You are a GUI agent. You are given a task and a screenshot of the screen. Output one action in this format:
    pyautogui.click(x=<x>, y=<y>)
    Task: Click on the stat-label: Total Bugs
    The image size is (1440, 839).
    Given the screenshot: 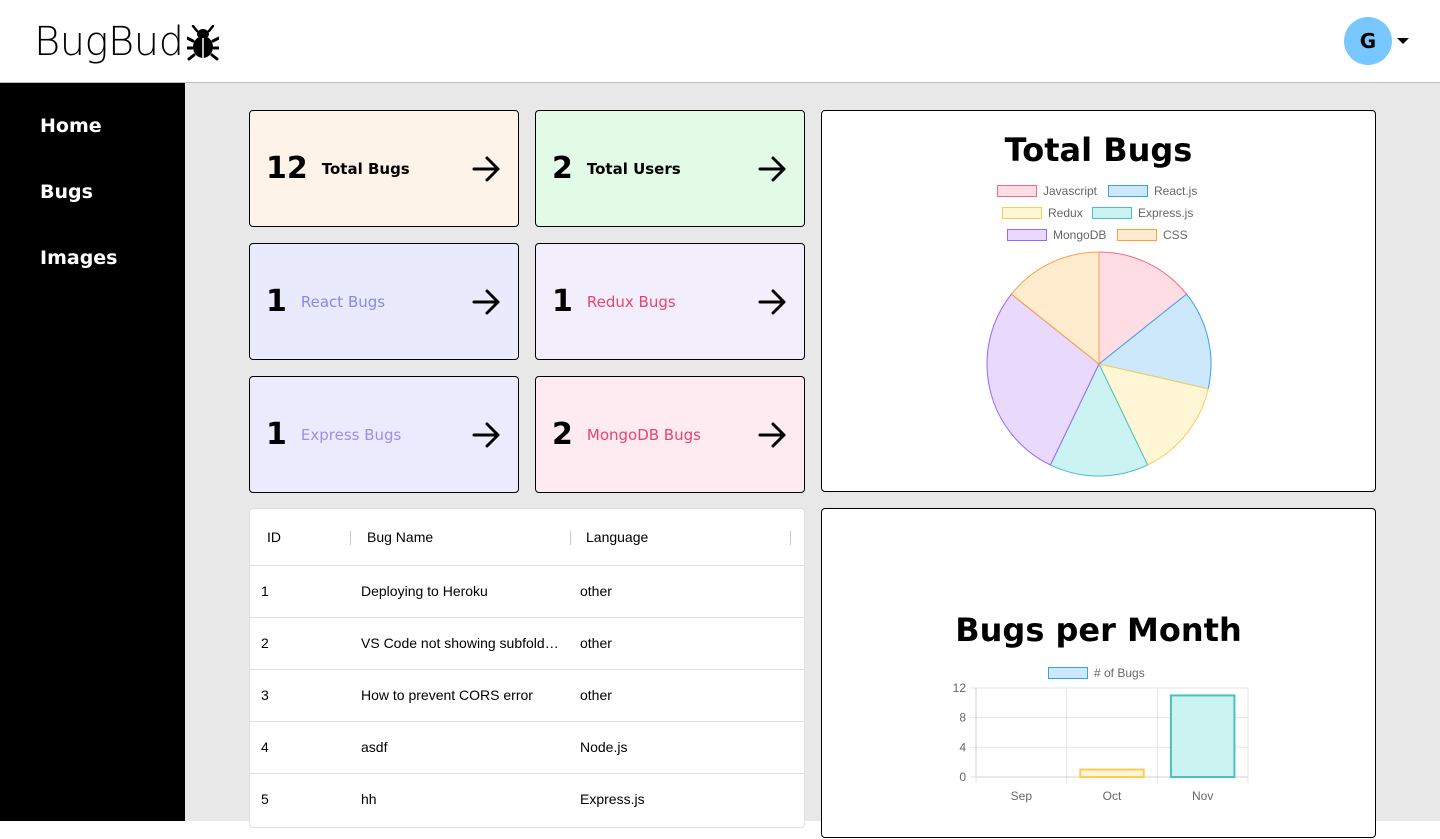 What is the action you would take?
    pyautogui.click(x=365, y=168)
    